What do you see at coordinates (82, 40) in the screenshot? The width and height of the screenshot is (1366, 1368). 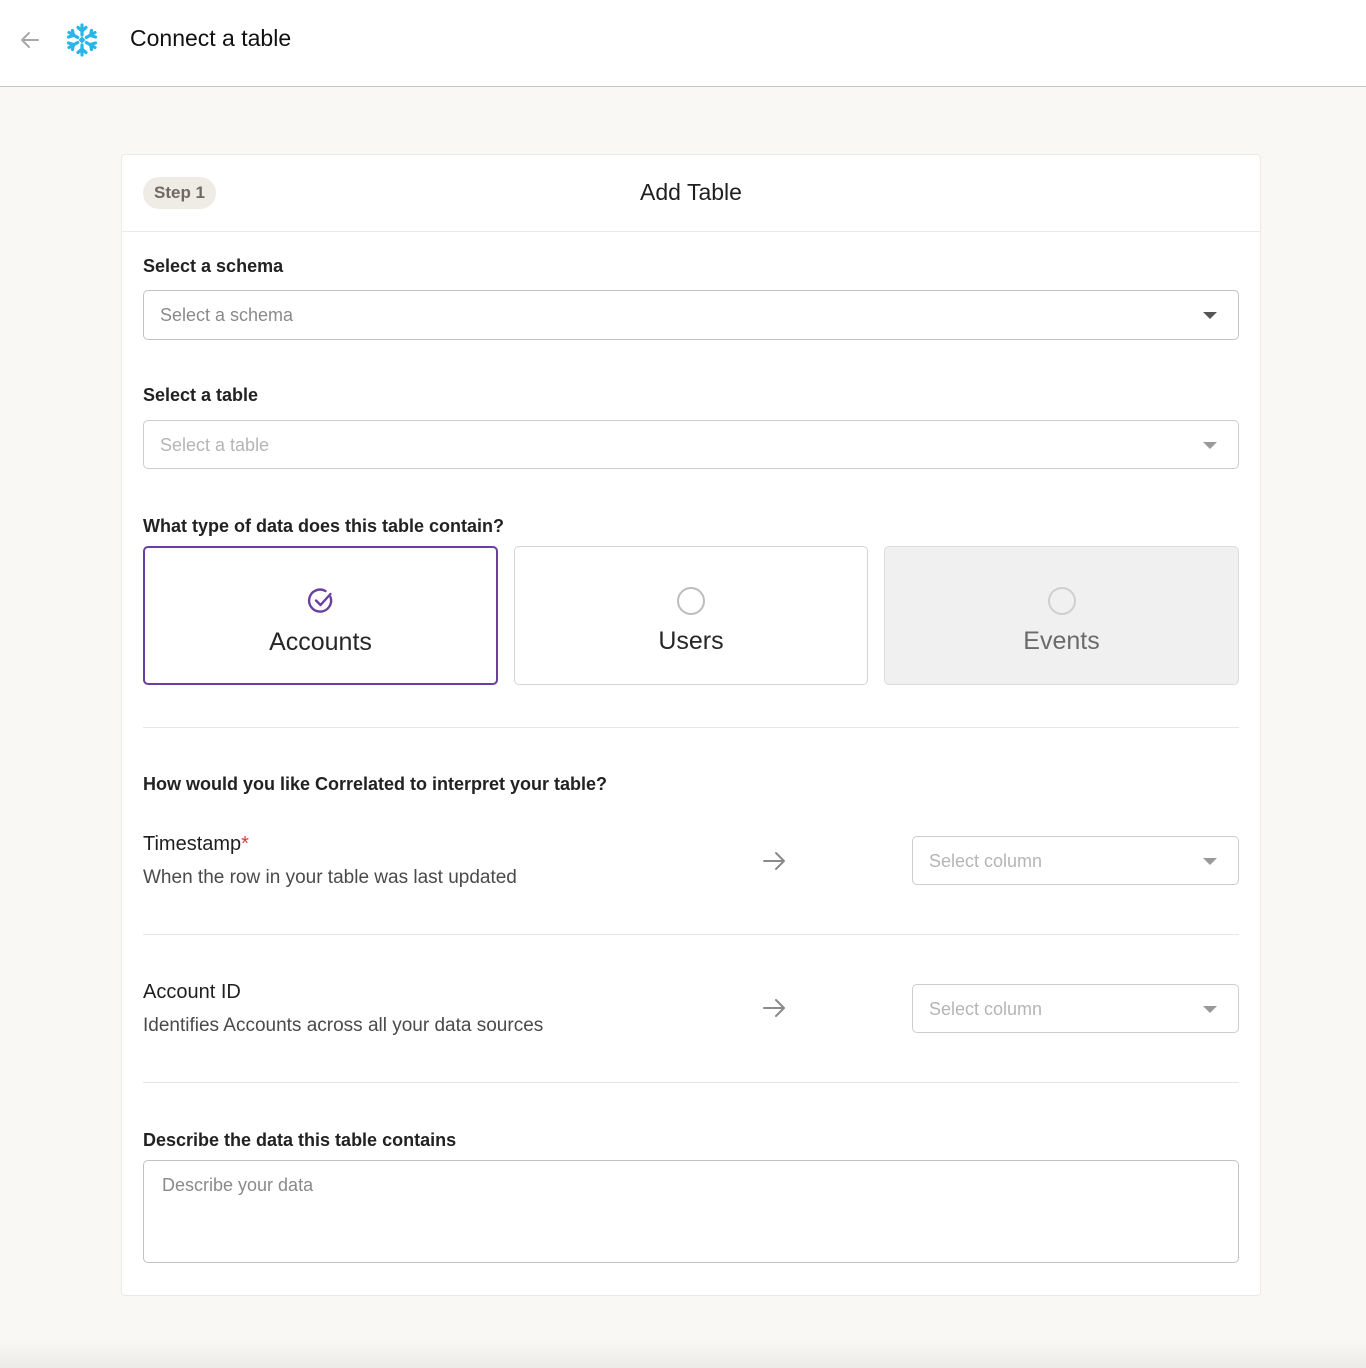 I see `snowflake-icon` at bounding box center [82, 40].